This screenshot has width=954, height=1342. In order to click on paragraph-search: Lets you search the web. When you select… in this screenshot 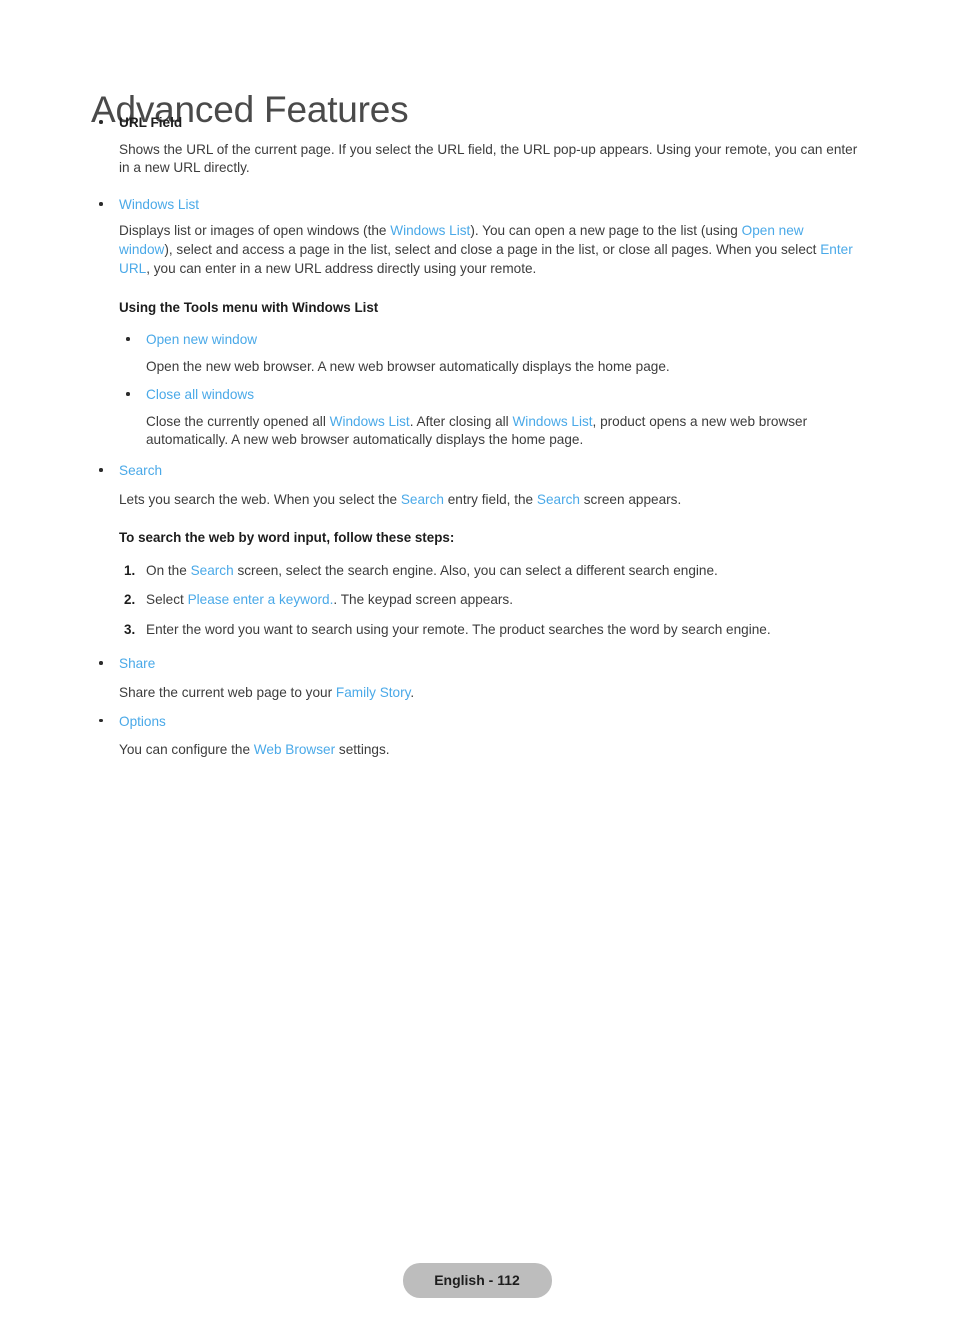, I will do `click(477, 500)`.